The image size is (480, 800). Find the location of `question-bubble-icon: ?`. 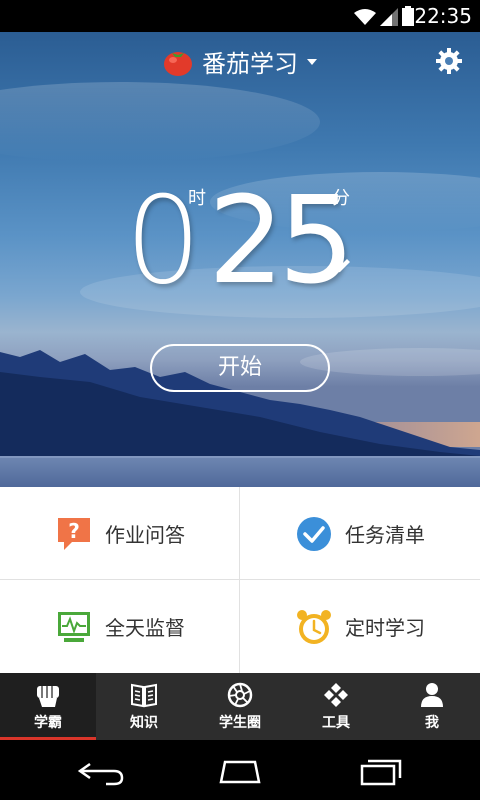

question-bubble-icon: ? is located at coordinates (74, 534).